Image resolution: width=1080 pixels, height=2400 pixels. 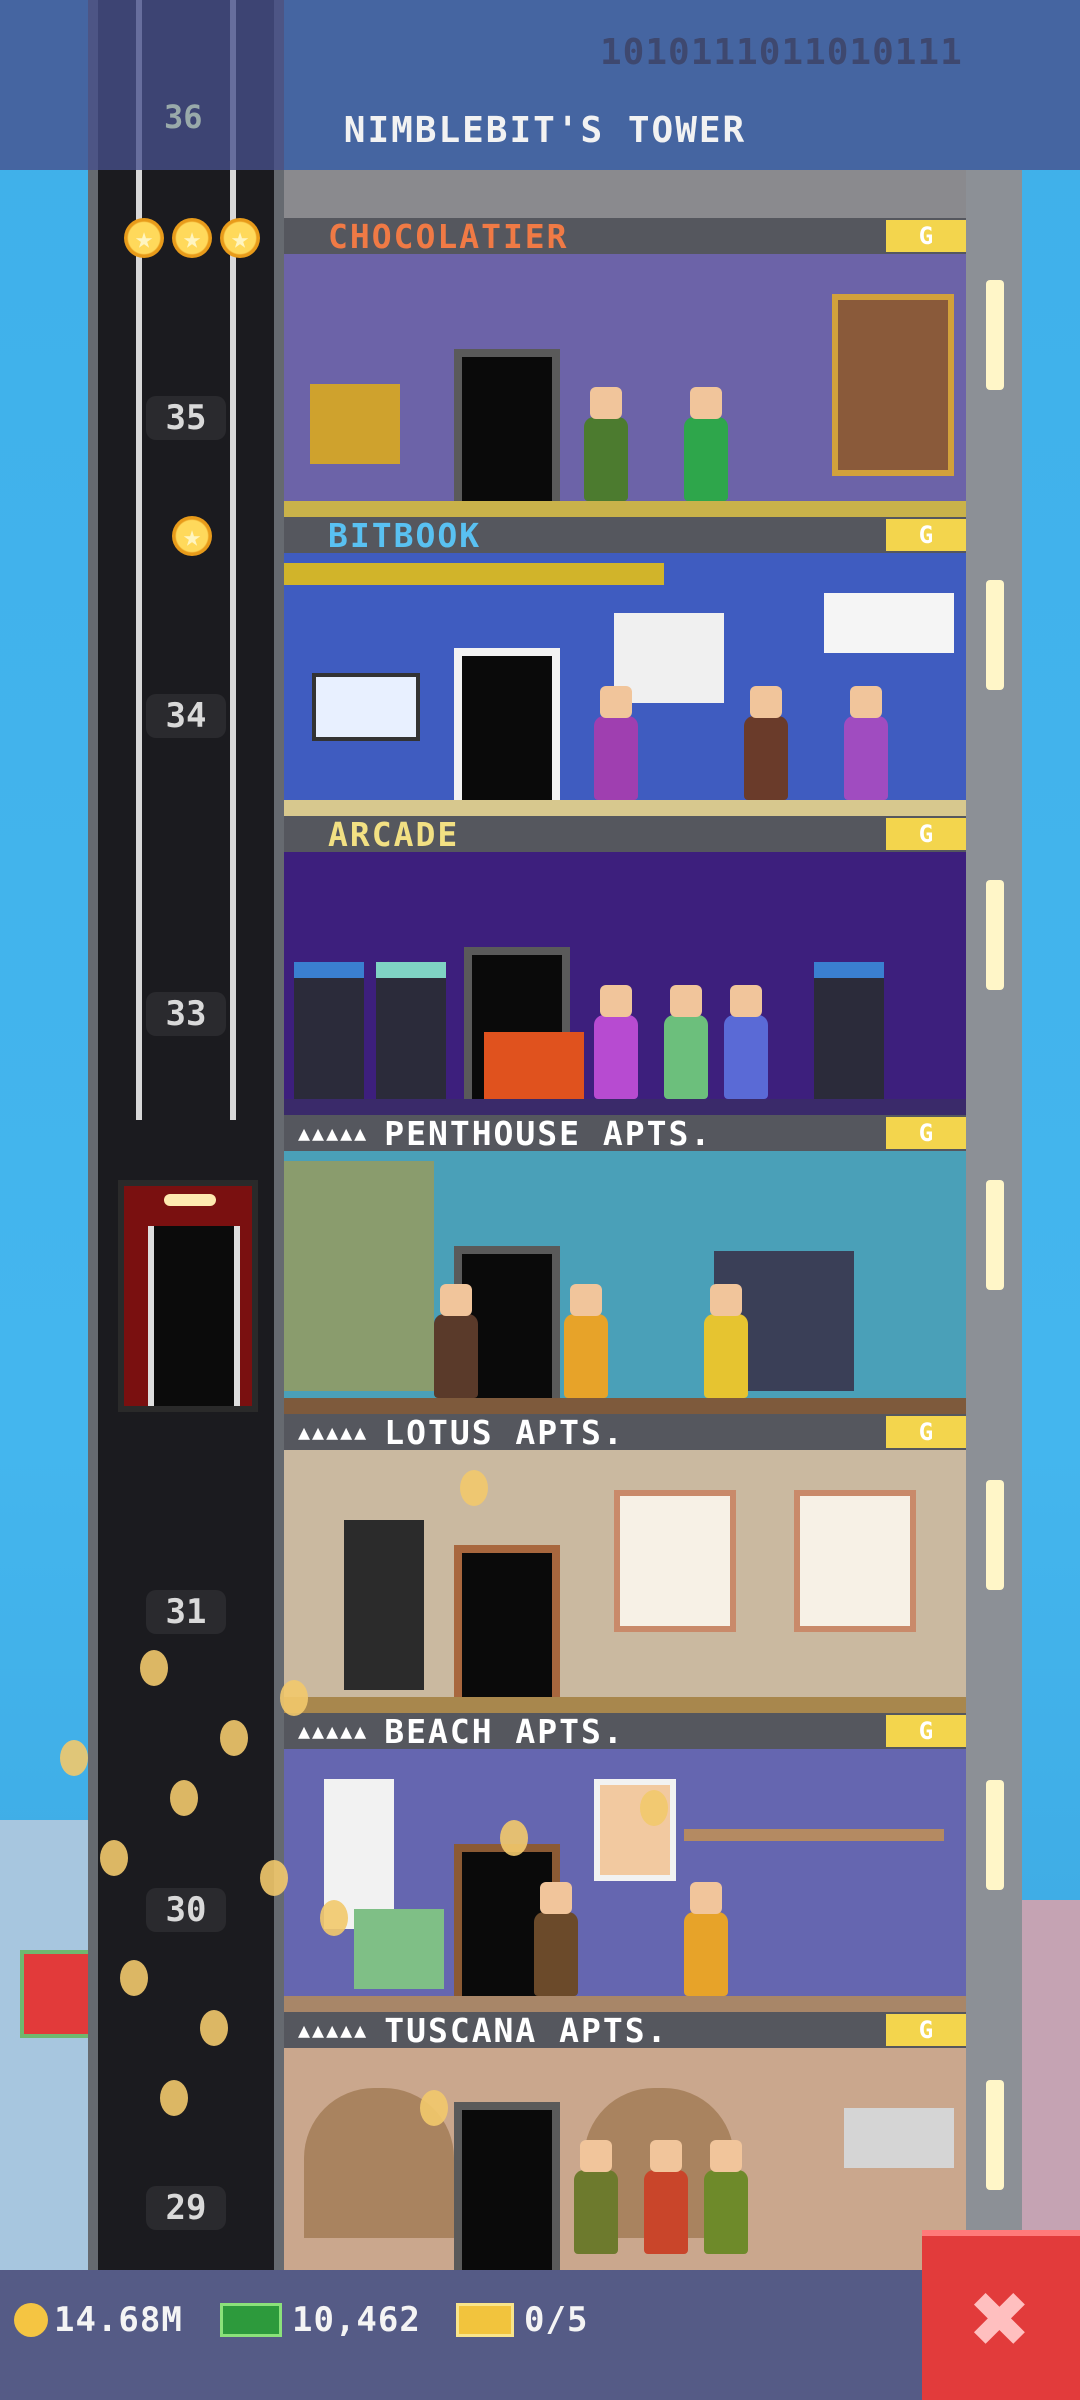 What do you see at coordinates (355, 424) in the screenshot?
I see `chocolate-pot` at bounding box center [355, 424].